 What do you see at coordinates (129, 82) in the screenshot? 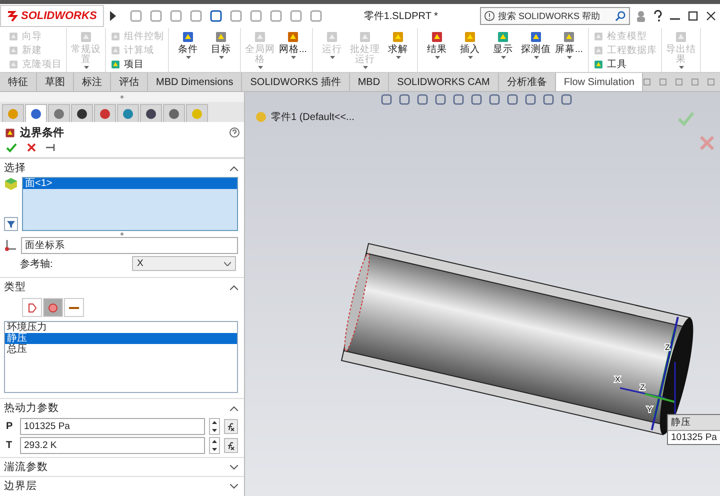
I see `command-tab: 评估` at bounding box center [129, 82].